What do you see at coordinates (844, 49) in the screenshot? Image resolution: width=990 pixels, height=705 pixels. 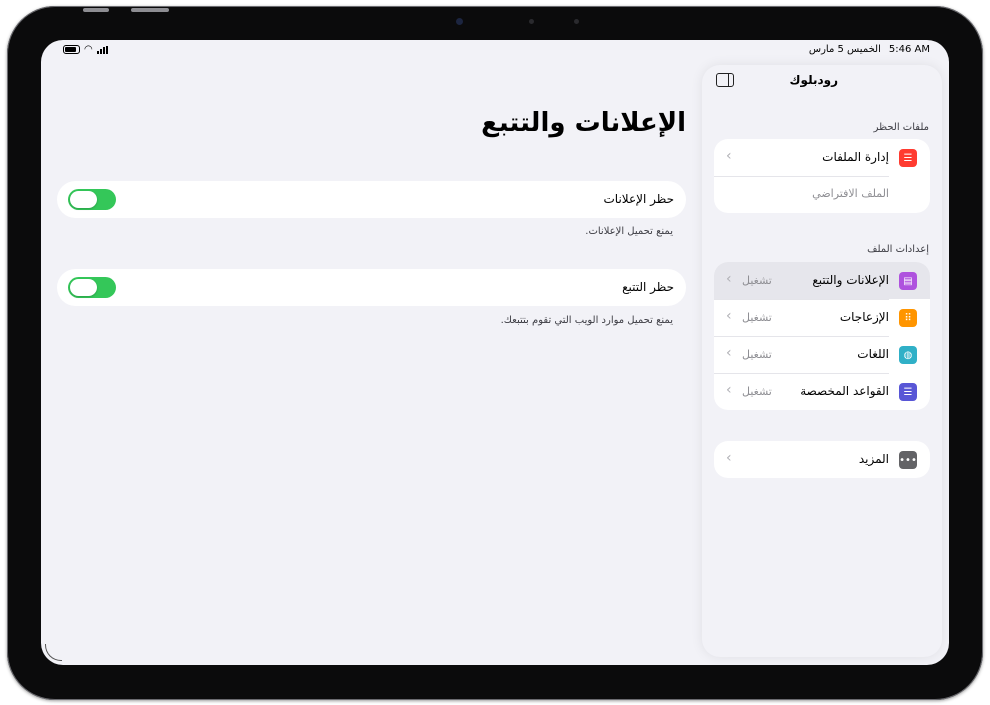 I see `status-date: الخميس 5 مارس` at bounding box center [844, 49].